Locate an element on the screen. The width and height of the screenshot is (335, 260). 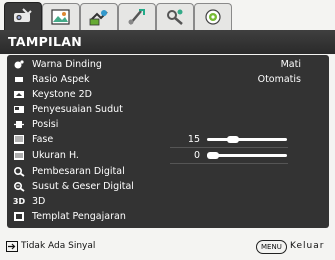
system-setup-icon is located at coordinates (136, 17).